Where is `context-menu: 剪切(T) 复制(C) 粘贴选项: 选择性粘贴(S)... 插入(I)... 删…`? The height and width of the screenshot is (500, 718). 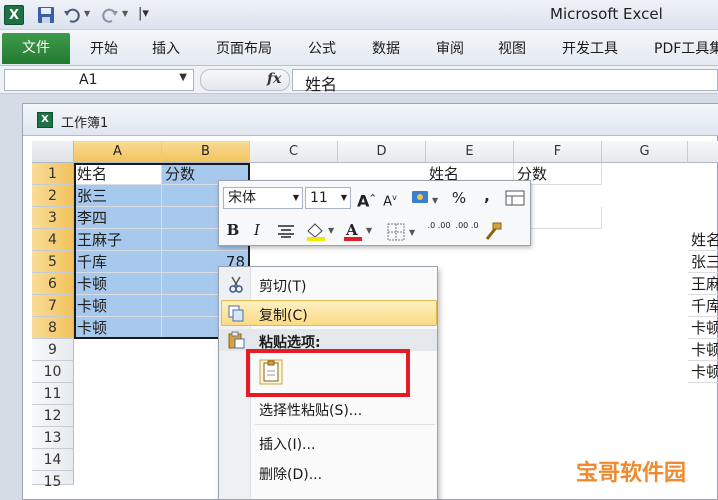 context-menu: 剪切(T) 复制(C) 粘贴选项: 选择性粘贴(S)... 插入(I)... 删… is located at coordinates (328, 383).